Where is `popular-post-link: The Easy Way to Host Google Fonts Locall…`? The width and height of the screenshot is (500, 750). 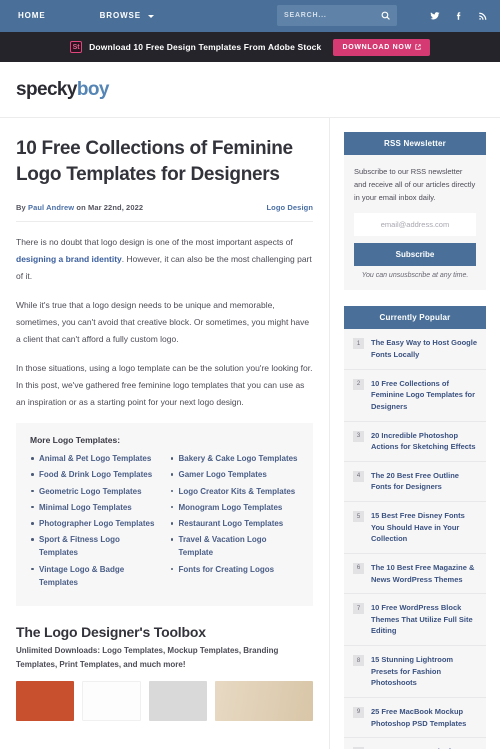
popular-post-link: The Easy Way to Host Google Fonts Locall… is located at coordinates (424, 348).